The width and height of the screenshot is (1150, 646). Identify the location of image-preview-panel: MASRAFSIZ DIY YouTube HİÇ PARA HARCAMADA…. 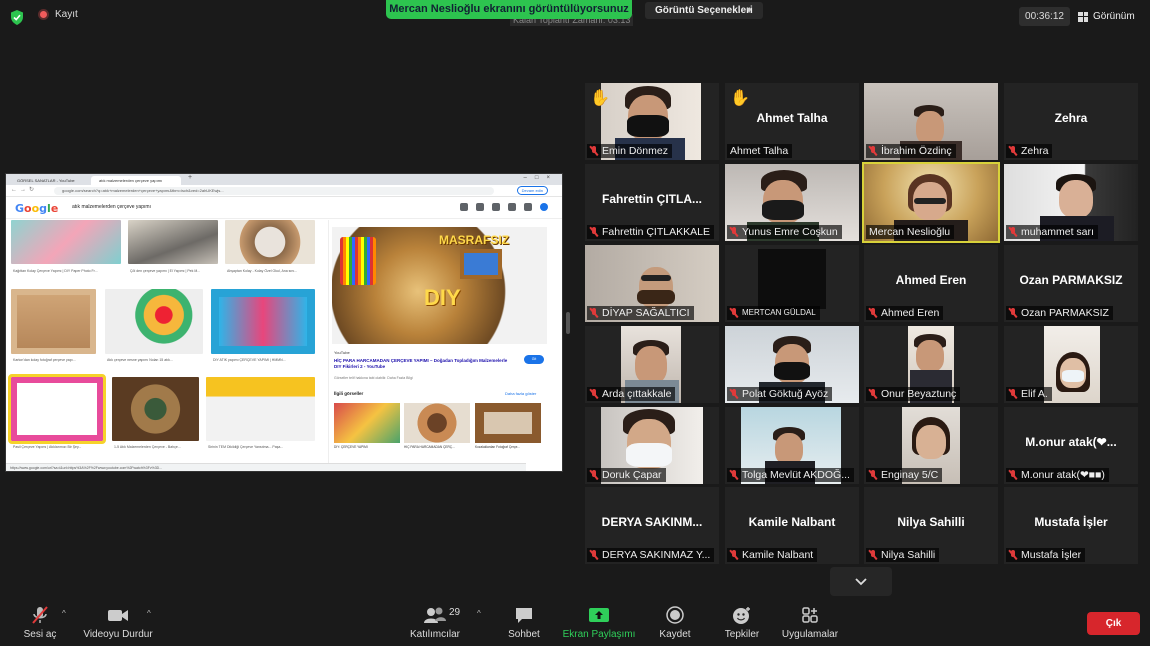
(439, 345).